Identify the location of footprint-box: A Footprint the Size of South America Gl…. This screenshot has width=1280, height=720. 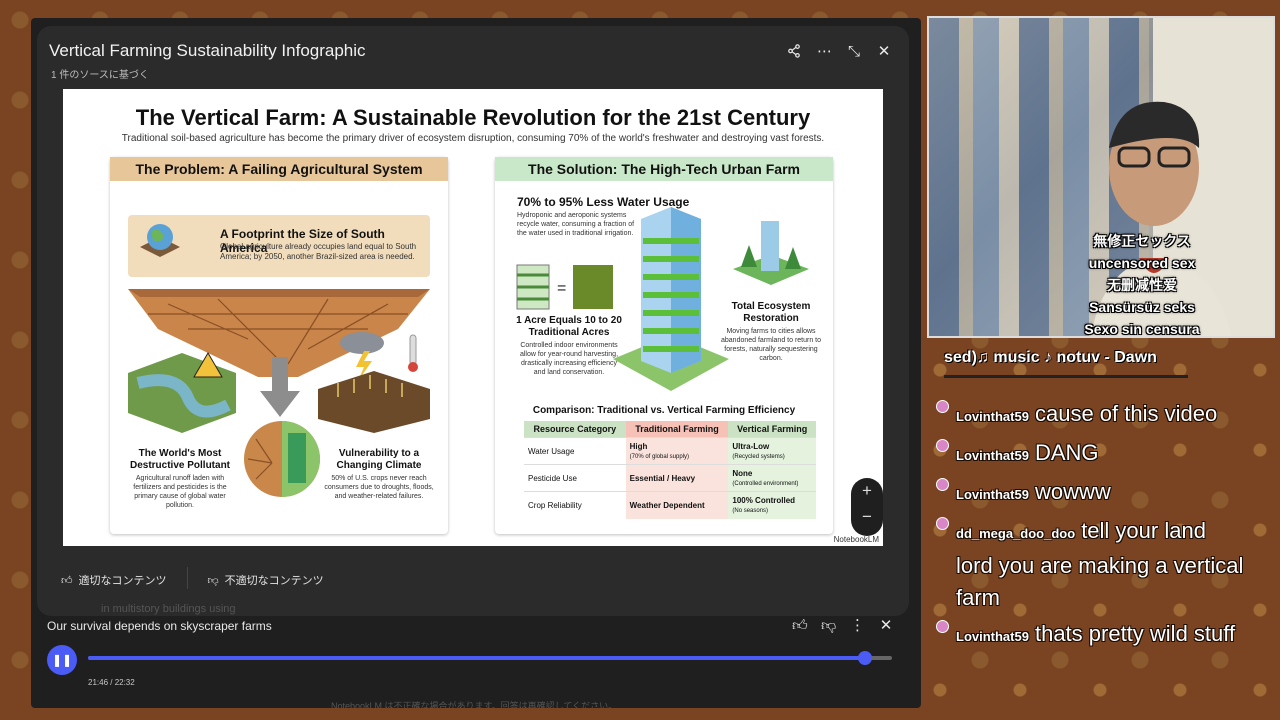
(279, 246).